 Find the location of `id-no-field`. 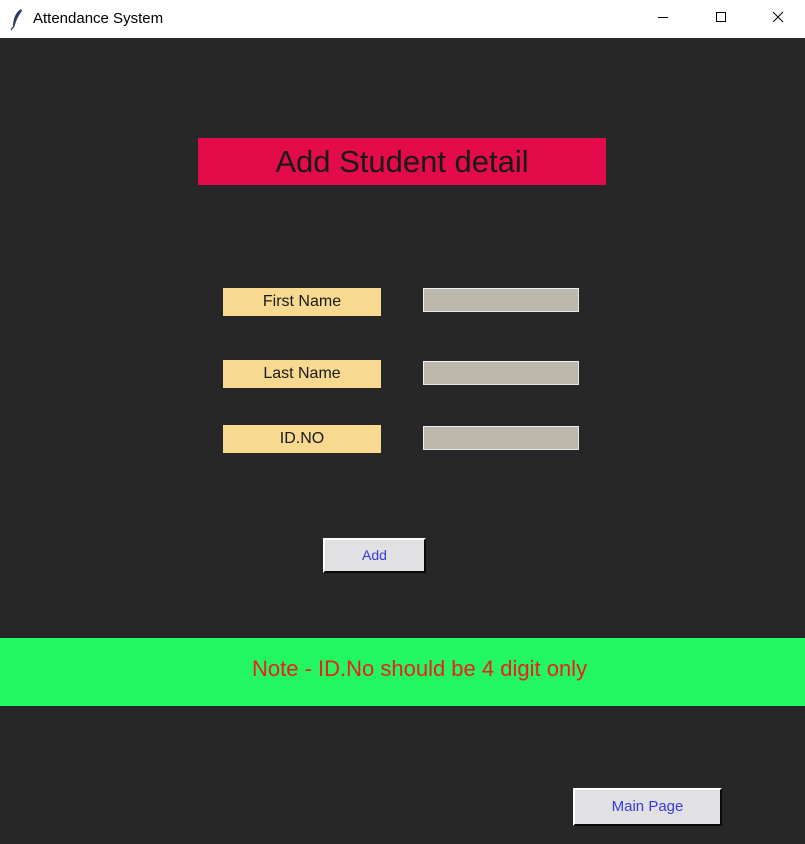

id-no-field is located at coordinates (501, 438).